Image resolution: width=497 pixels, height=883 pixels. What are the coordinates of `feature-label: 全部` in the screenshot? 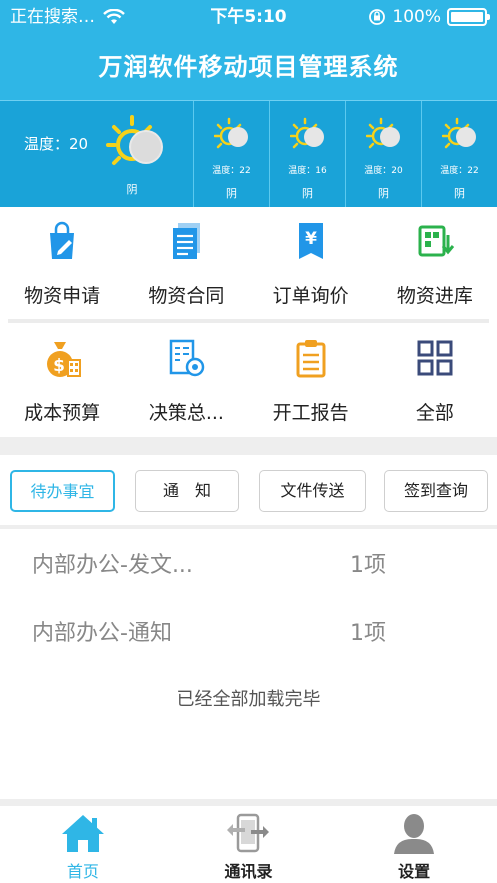 It's located at (434, 413).